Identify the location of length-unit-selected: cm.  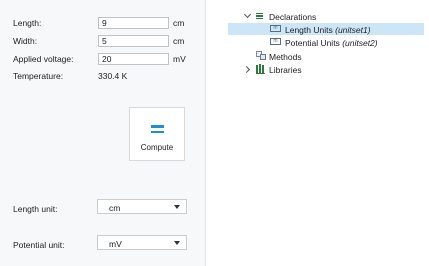
(115, 207).